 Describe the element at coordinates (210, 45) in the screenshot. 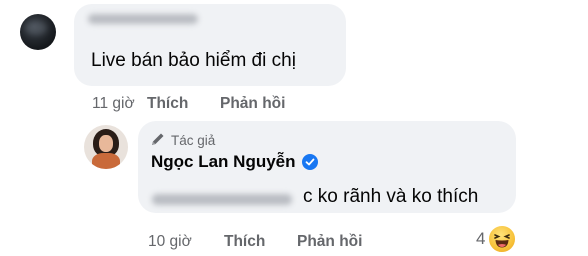

I see `comment-bubble: Live bán bảo hiểm đi chị` at that location.